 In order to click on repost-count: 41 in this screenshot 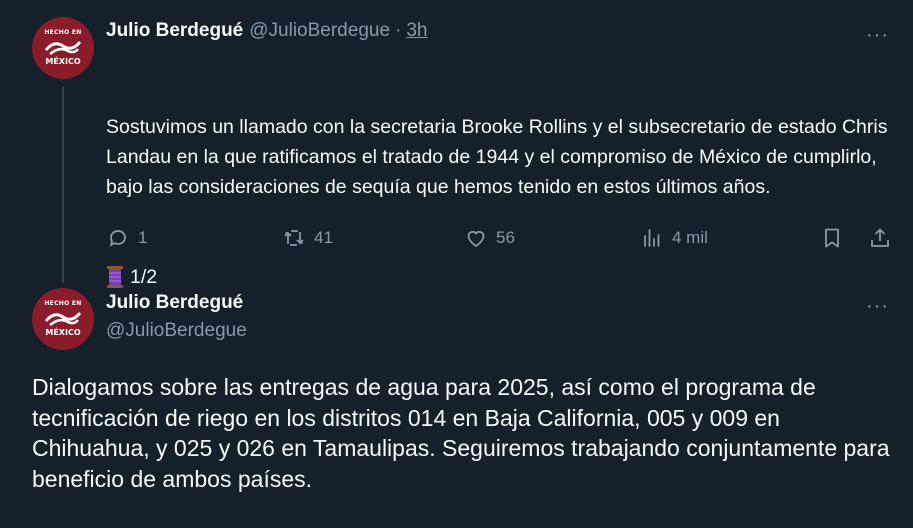, I will do `click(323, 237)`.